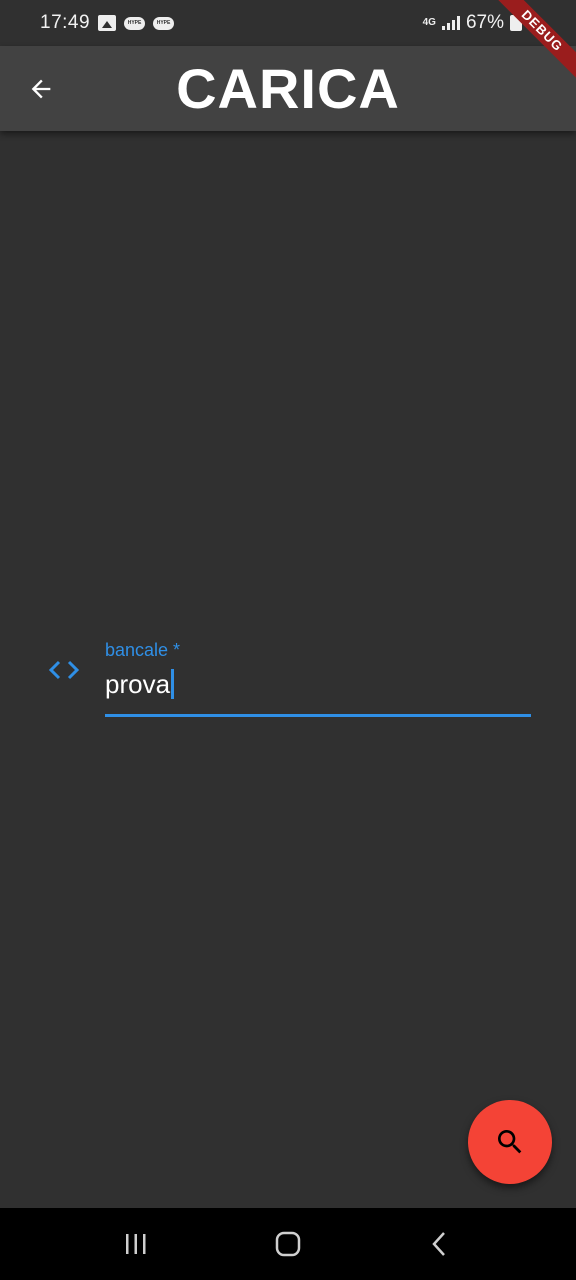 The height and width of the screenshot is (1280, 576). I want to click on back-icon, so click(438, 1244).